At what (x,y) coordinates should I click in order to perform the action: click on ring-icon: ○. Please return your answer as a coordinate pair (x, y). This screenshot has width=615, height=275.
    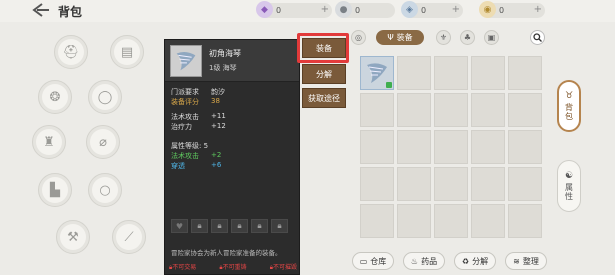
    Looking at the image, I should click on (105, 190).